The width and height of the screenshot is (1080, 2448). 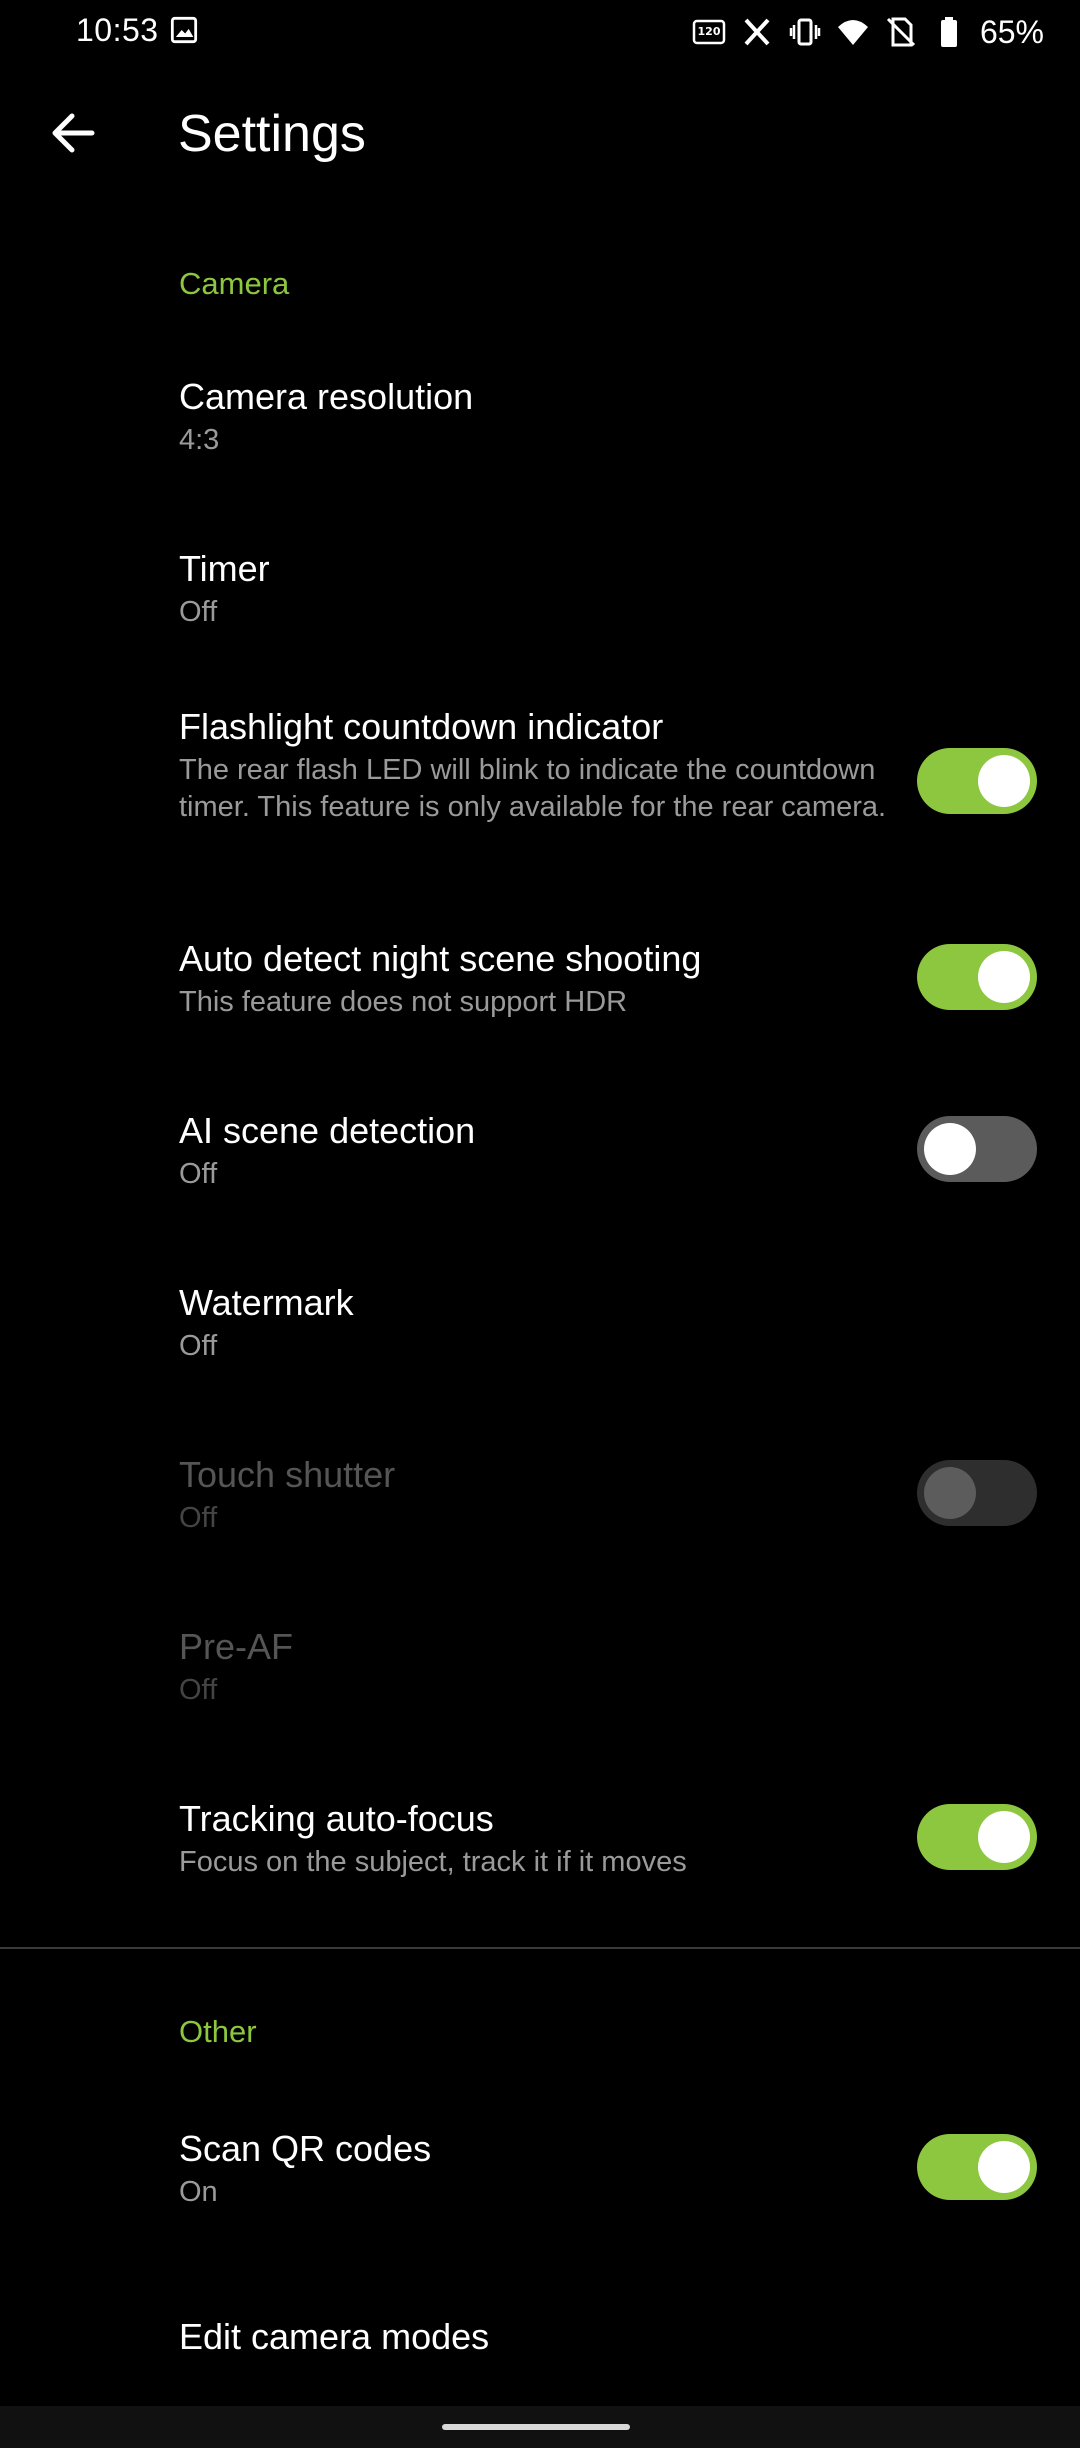 I want to click on setting-subtitle: On, so click(x=198, y=2192).